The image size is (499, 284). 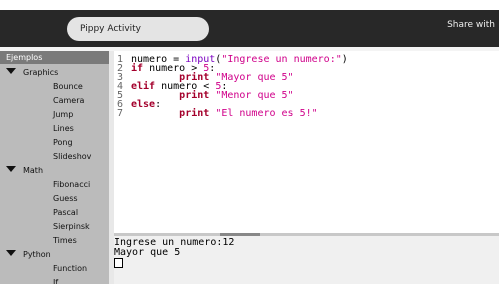 I want to click on sidebar-category: Python, so click(x=28, y=254).